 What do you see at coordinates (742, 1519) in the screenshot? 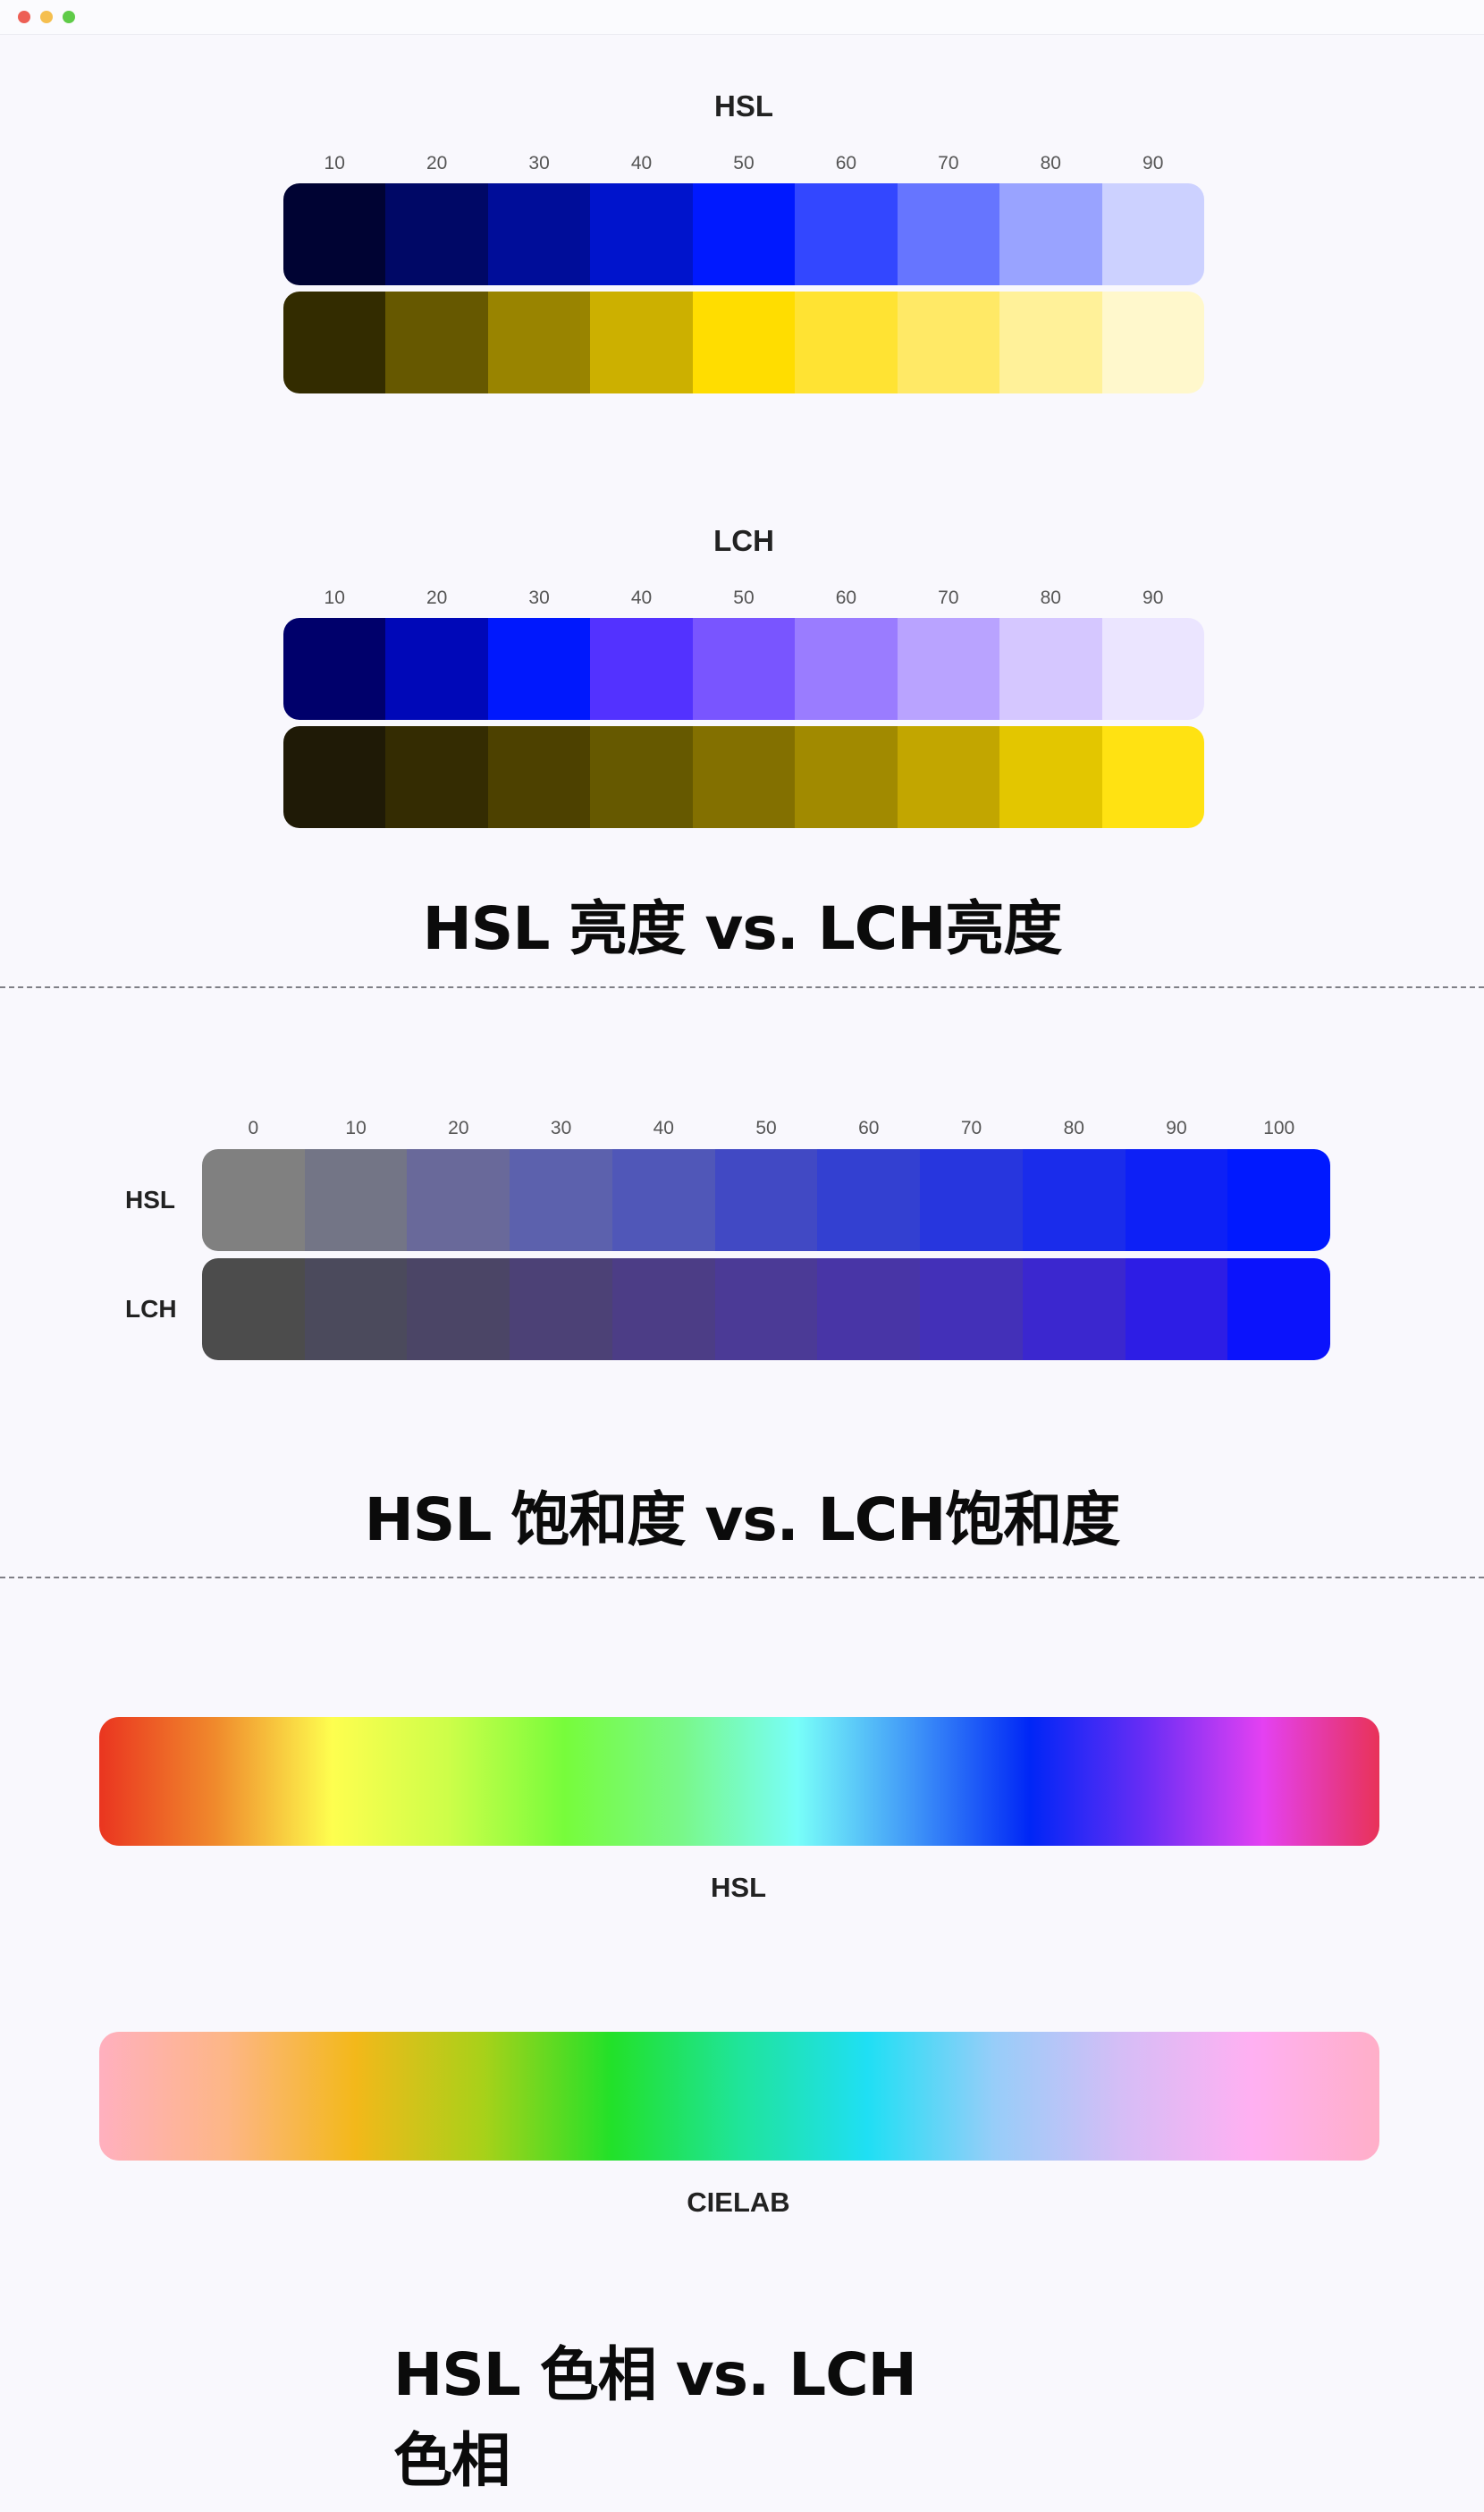
I see `saturation-heading: HSL 饱和度 vs. LCH饱和度` at bounding box center [742, 1519].